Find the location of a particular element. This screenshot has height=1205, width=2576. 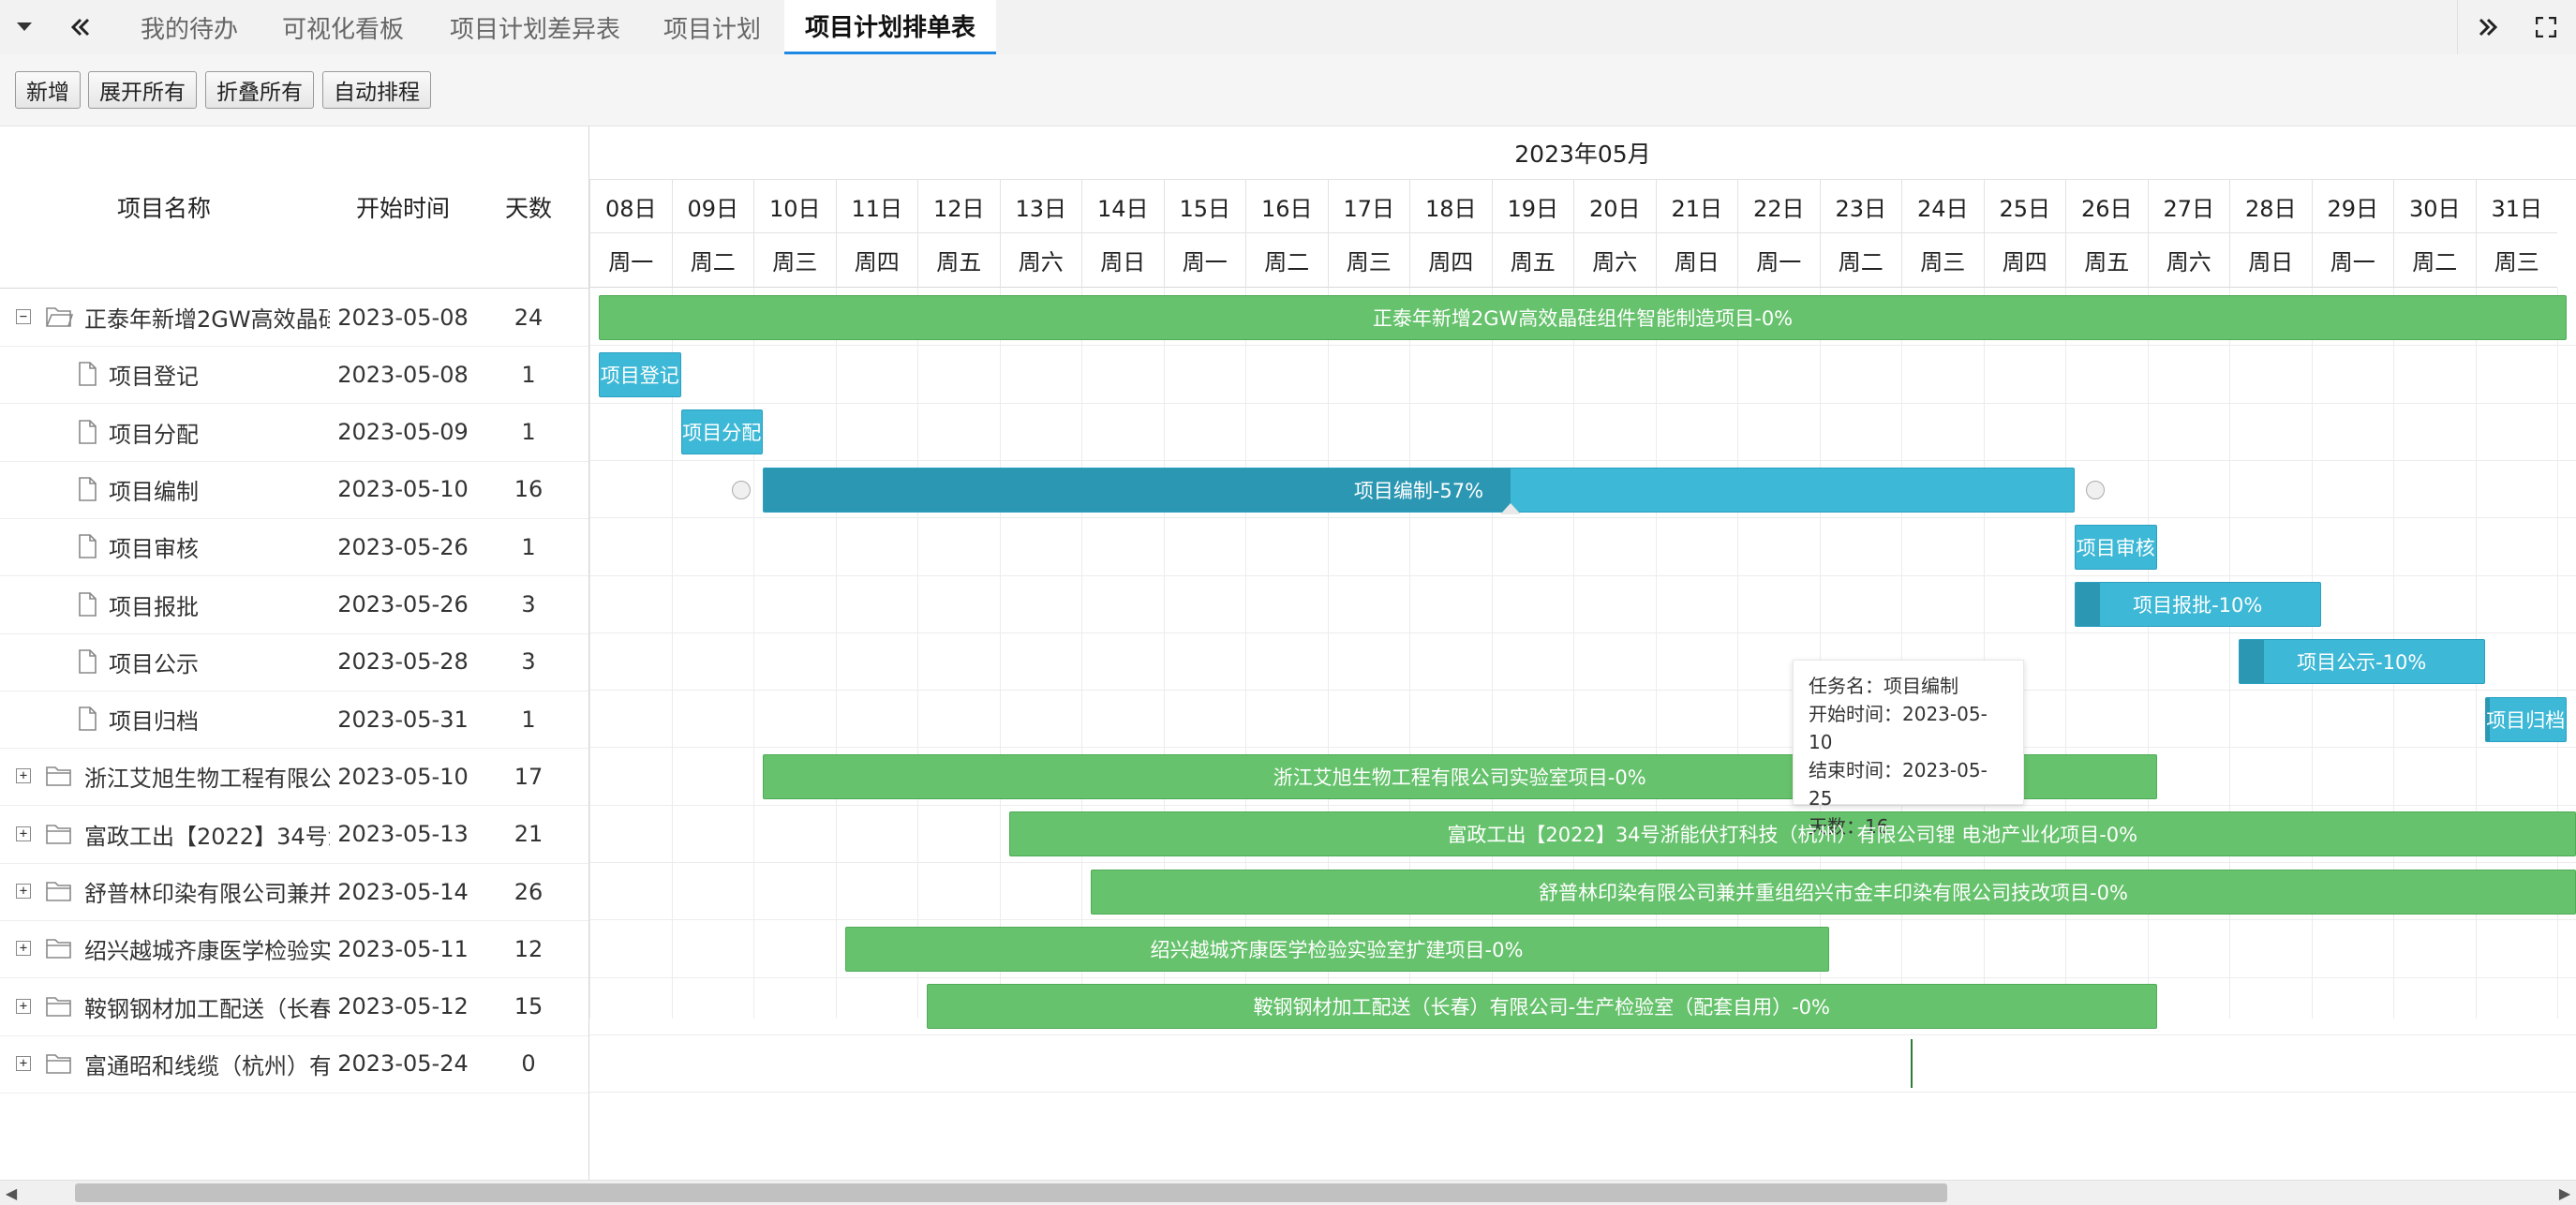

add-button: 新增 is located at coordinates (48, 90).